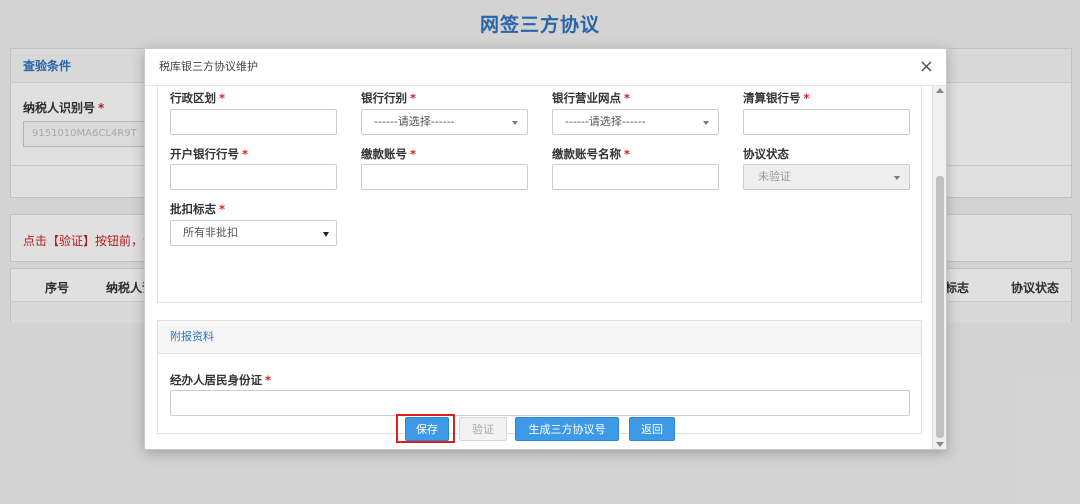 This screenshot has width=1080, height=504. Describe the element at coordinates (591, 98) in the screenshot. I see `bank-outlet-label: 银行营业网点 *` at that location.